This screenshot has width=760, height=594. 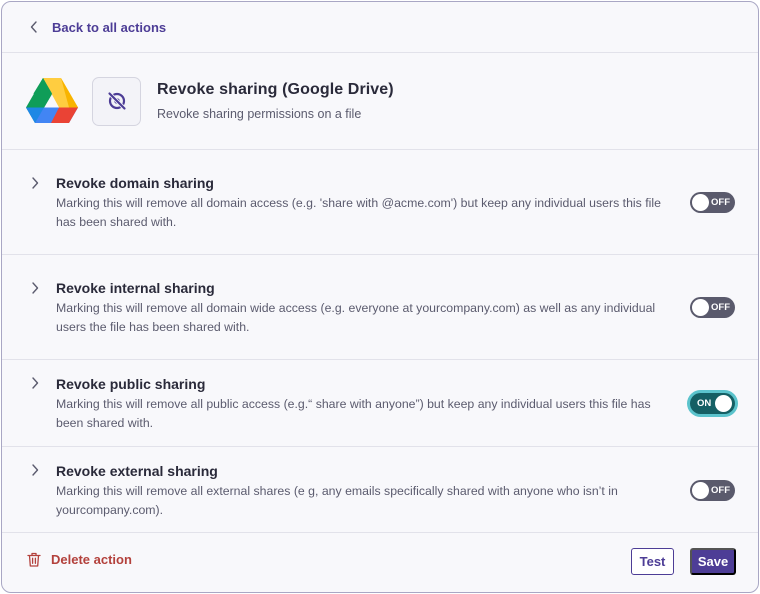 I want to click on option-title: Revoke domain sharing, so click(x=135, y=183).